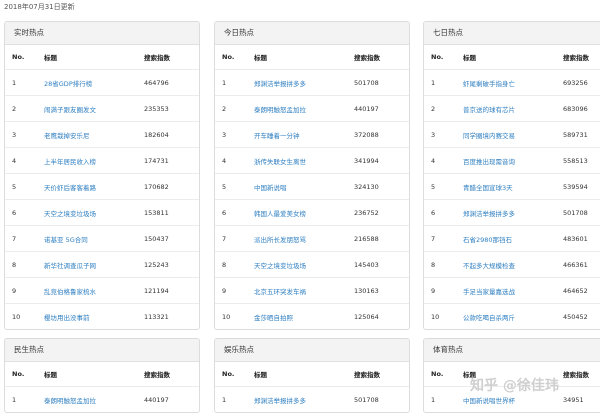 Image resolution: width=600 pixels, height=413 pixels. I want to click on search-index-value: 483601, so click(581, 238).